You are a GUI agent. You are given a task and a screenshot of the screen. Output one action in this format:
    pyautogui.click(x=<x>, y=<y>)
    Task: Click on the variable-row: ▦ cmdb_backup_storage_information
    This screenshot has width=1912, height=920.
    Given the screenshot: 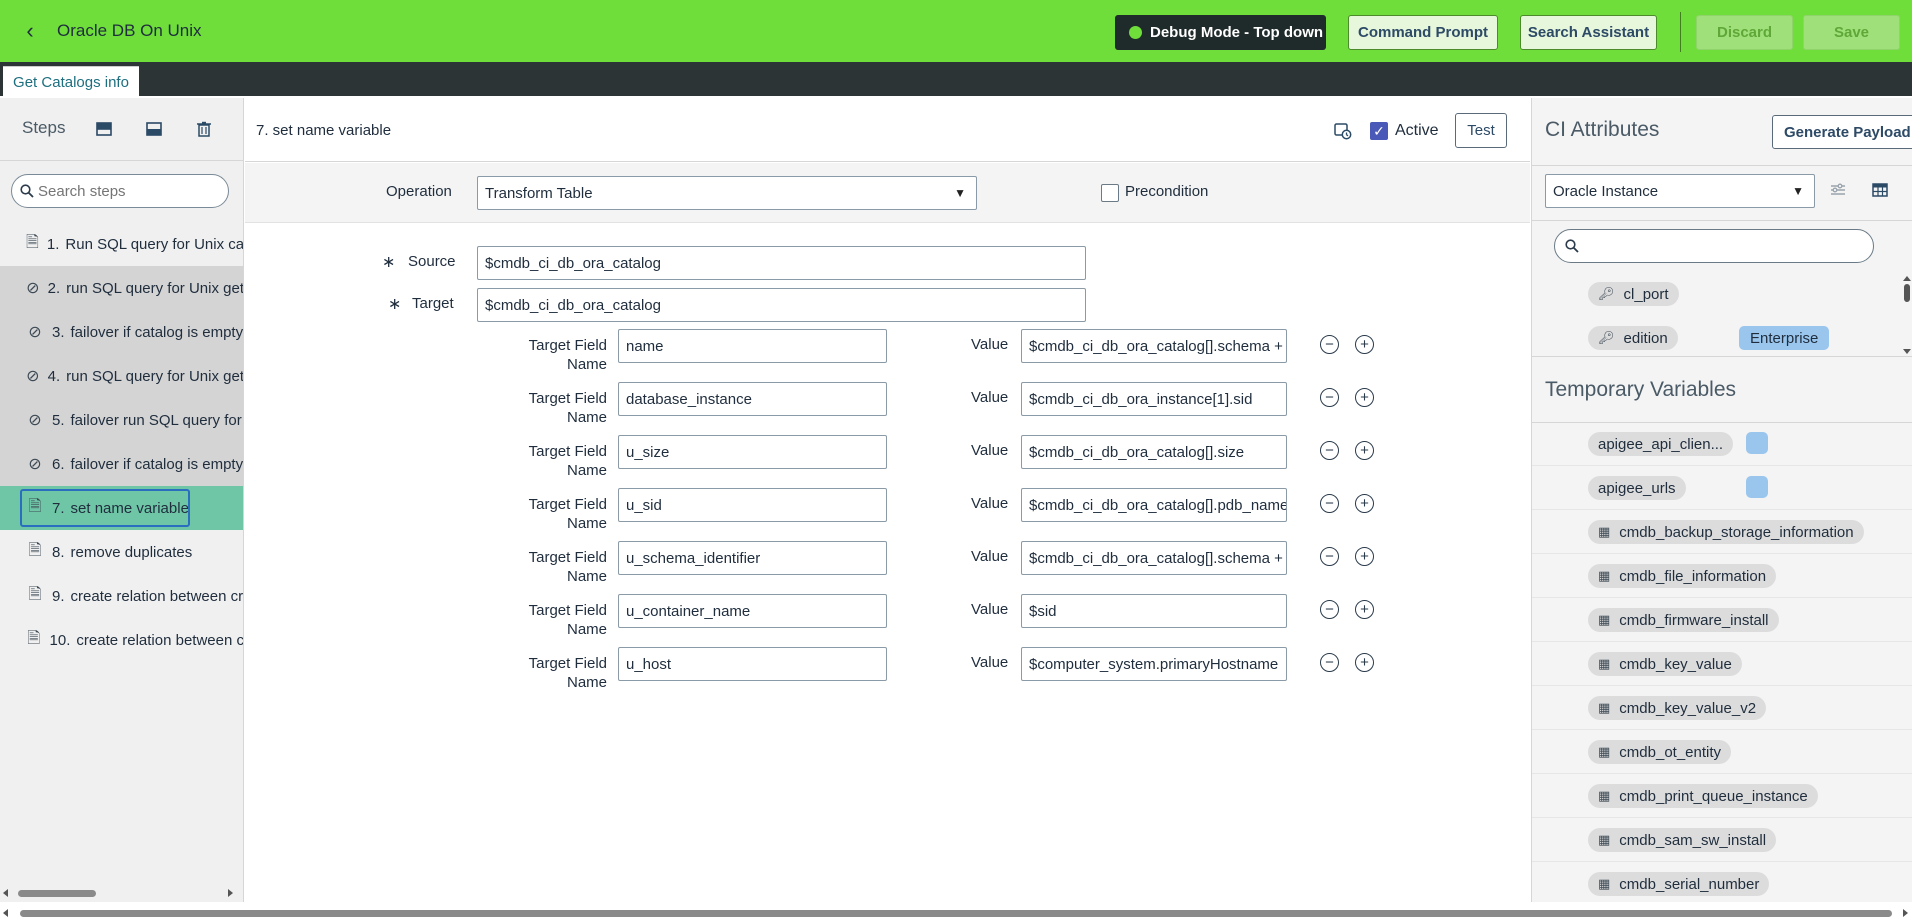 What is the action you would take?
    pyautogui.click(x=1722, y=532)
    